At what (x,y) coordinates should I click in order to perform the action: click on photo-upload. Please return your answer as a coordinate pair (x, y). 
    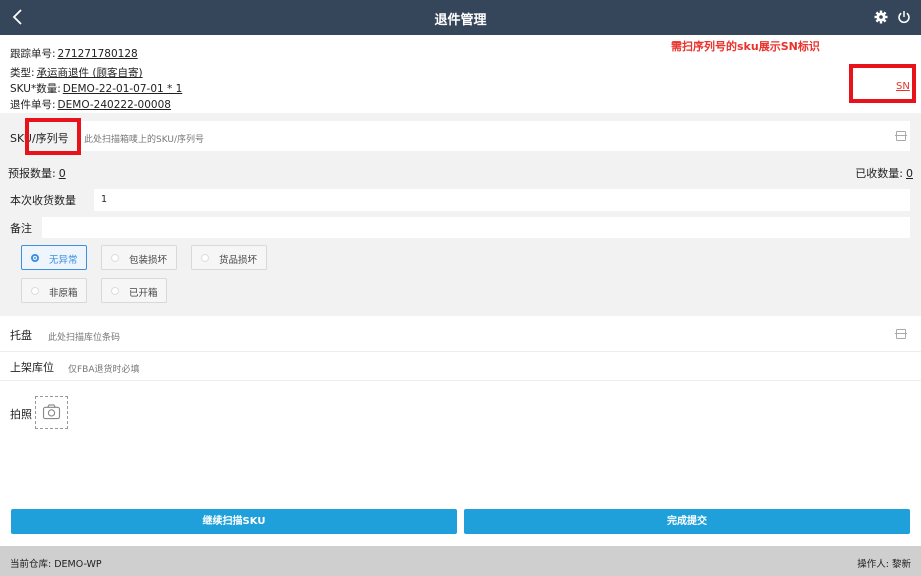
    Looking at the image, I should click on (51, 412).